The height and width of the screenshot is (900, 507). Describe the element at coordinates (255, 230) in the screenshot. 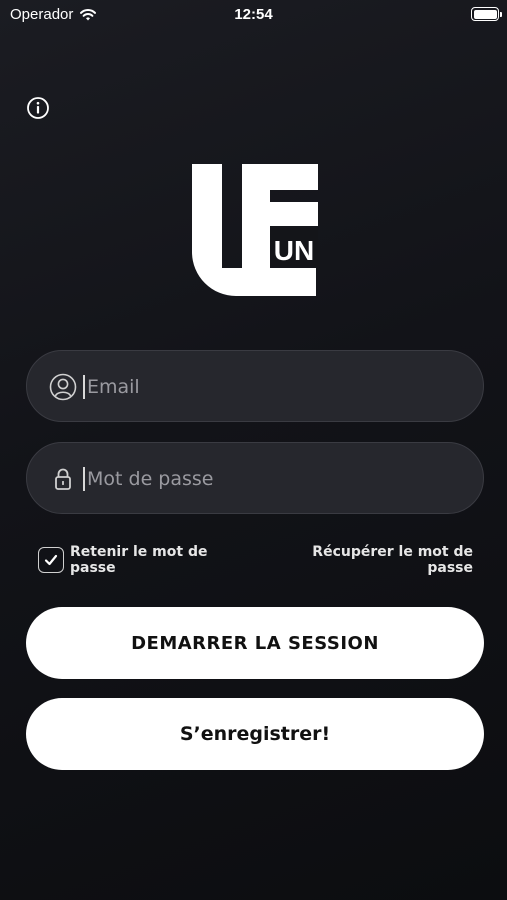

I see `app-logo: UN` at that location.